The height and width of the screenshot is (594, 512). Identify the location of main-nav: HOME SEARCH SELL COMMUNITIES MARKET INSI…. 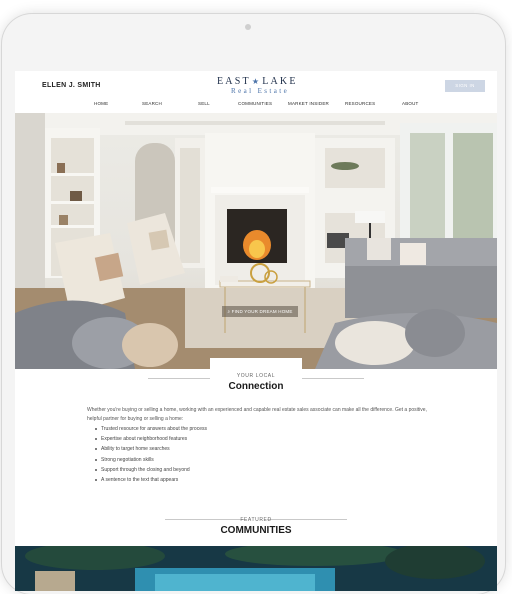
(256, 106).